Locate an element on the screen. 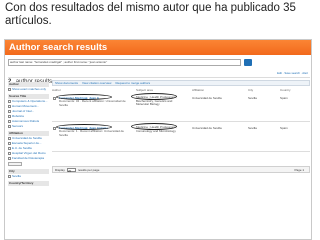 The image size is (320, 240). col-author: Author is located at coordinates (94, 90).